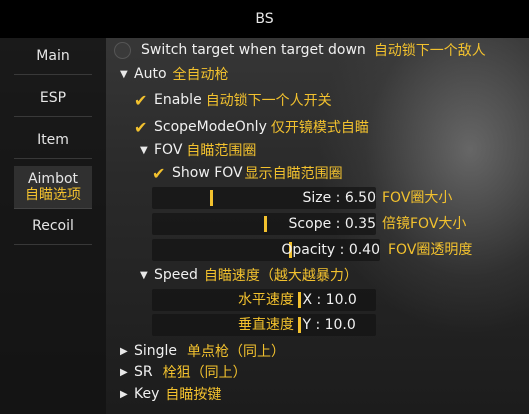  I want to click on sr-tree-node: ▶ SR 栓狙（同上）, so click(183, 372).